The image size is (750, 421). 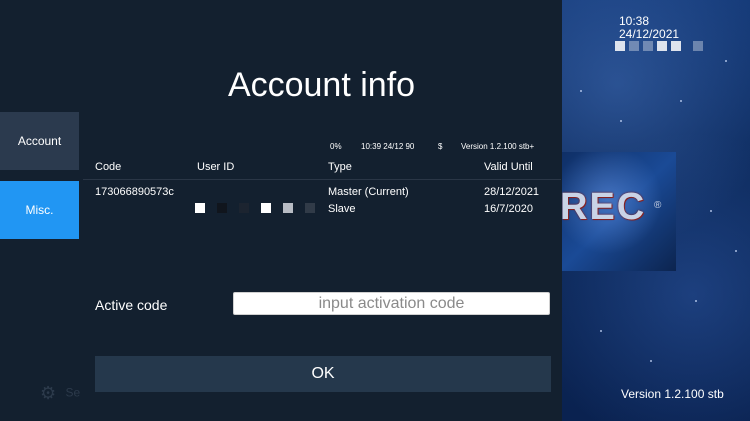 I want to click on status-version: Version 1.2.100 stb+, so click(x=498, y=146).